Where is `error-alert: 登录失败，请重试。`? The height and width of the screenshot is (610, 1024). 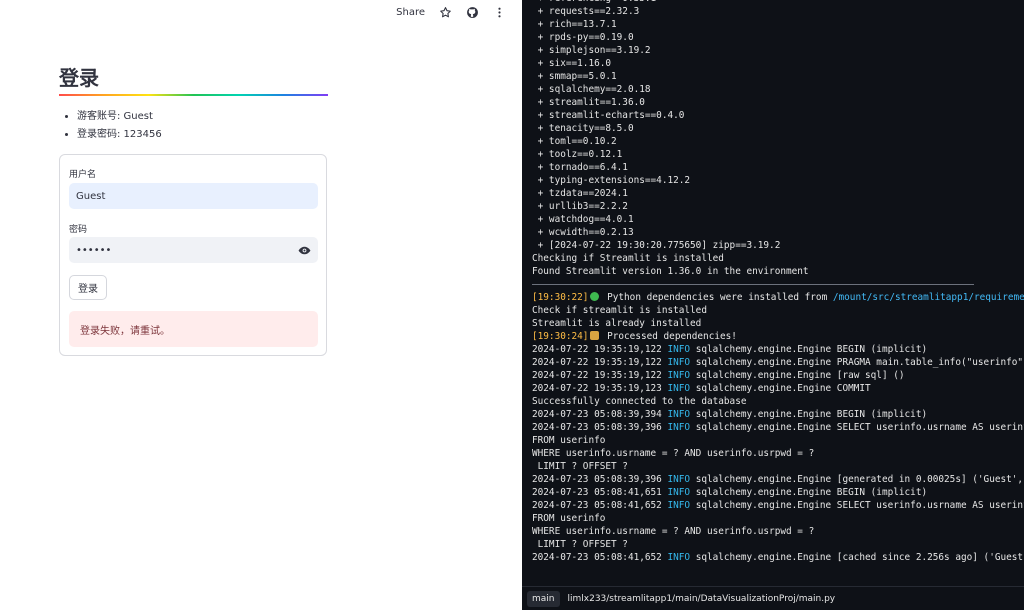 error-alert: 登录失败，请重试。 is located at coordinates (193, 329).